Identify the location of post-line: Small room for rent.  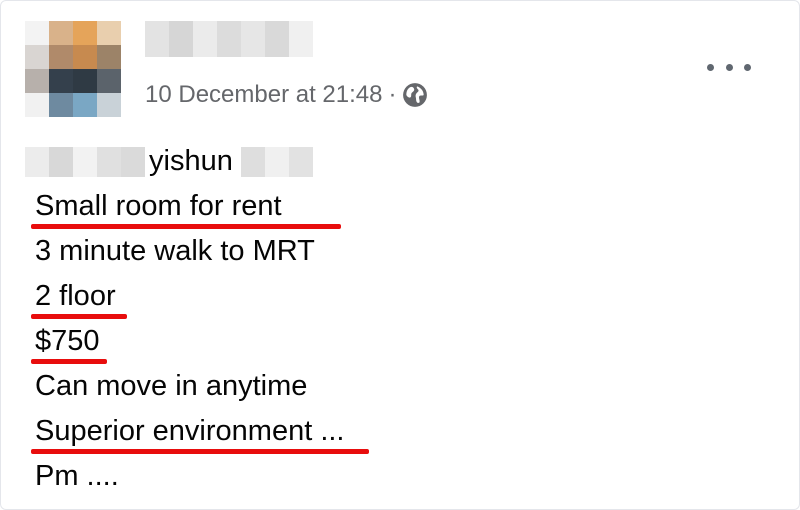
(187, 206).